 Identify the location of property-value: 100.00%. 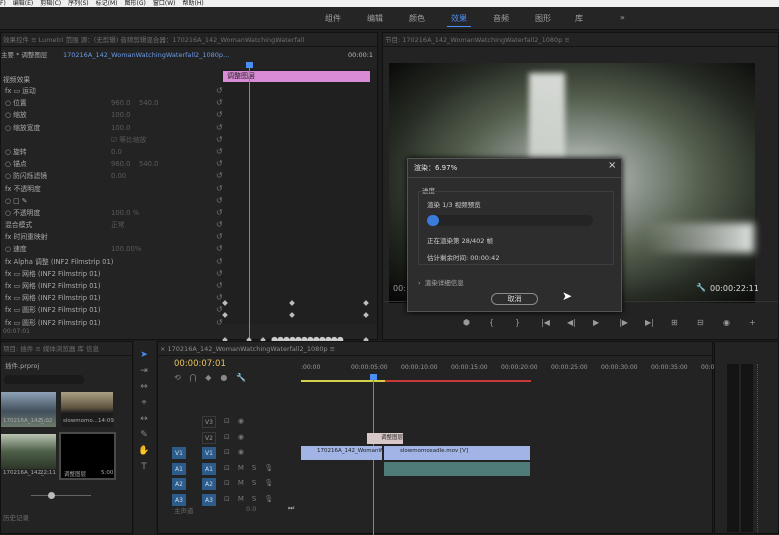
(126, 249).